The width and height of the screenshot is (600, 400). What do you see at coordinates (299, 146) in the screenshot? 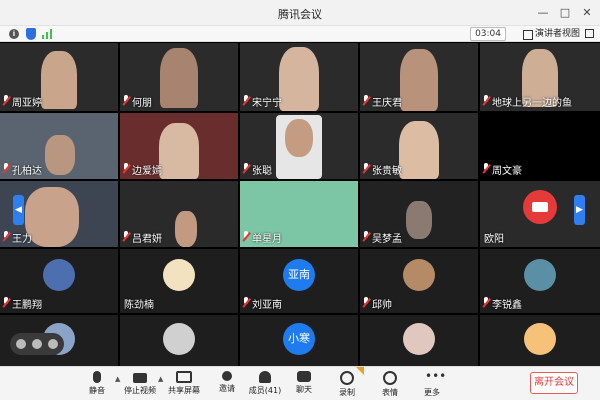
I see `participant-tile: 张聪` at bounding box center [299, 146].